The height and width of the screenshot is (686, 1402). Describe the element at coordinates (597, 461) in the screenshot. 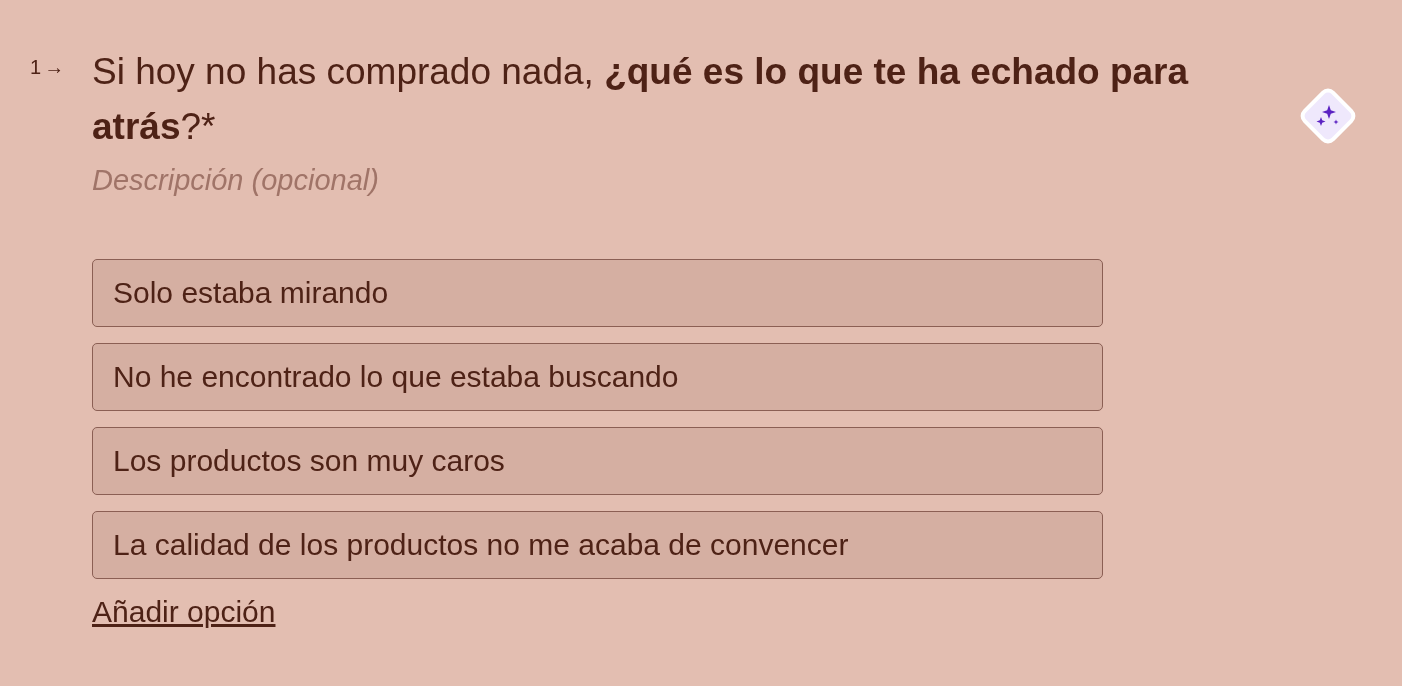

I see `choice-option: Los productos son muy caros` at that location.